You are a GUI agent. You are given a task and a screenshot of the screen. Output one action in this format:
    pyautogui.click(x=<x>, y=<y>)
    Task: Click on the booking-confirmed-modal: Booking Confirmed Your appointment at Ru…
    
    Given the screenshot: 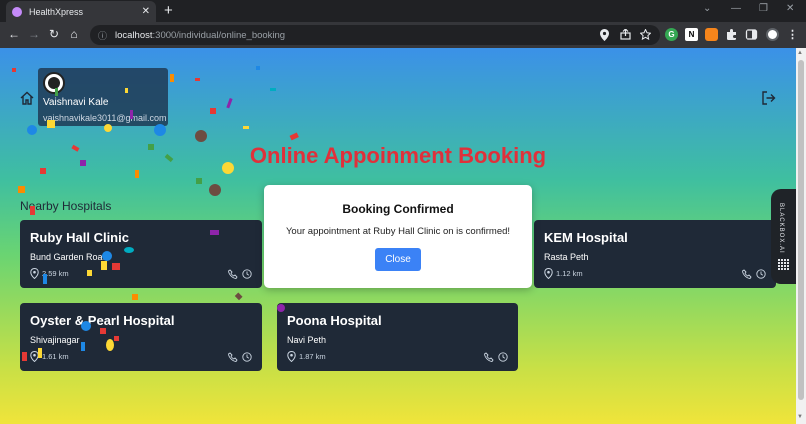 What is the action you would take?
    pyautogui.click(x=398, y=236)
    